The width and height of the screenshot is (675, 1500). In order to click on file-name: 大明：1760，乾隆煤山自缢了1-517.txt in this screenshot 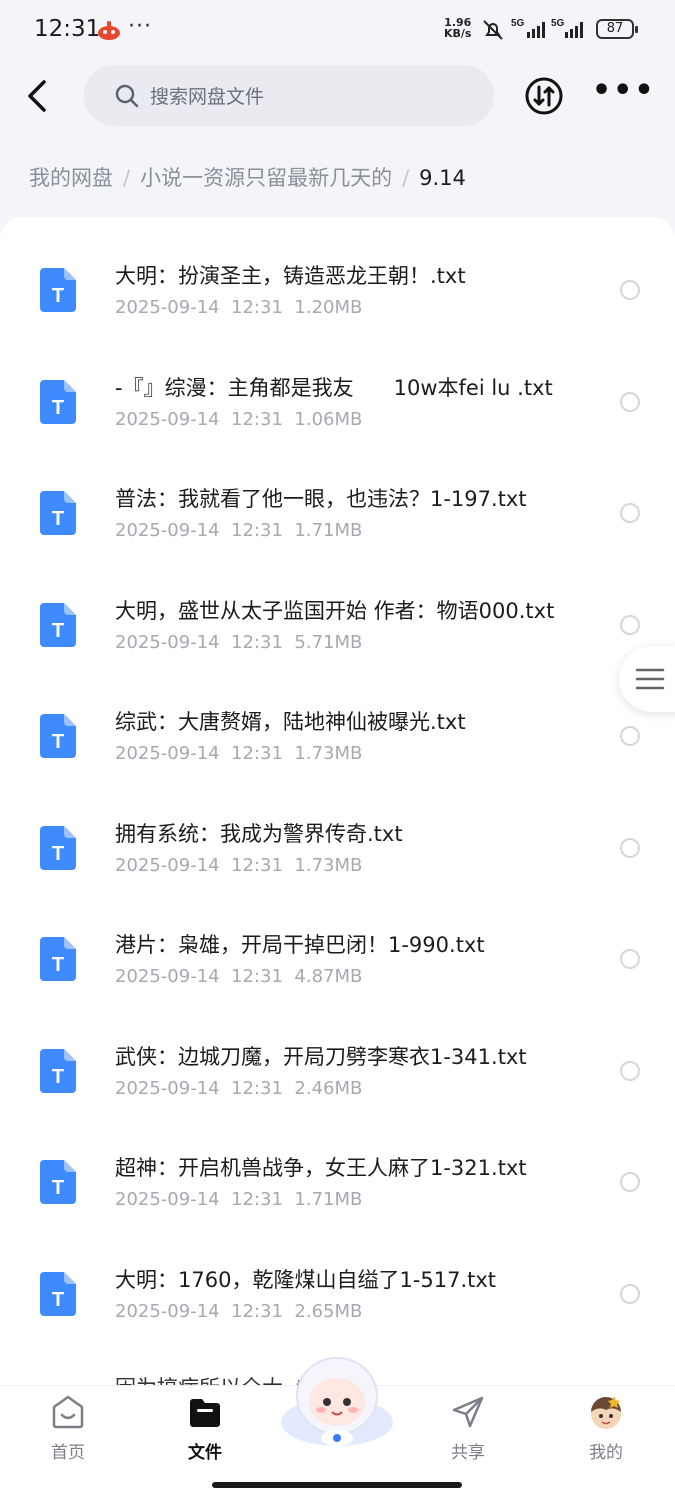, I will do `click(306, 1280)`.